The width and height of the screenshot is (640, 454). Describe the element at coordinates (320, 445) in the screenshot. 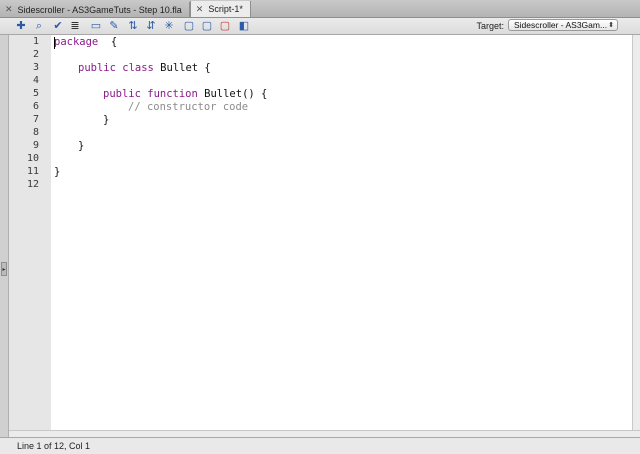

I see `status-bar: Line 1 of 12, Col 1` at that location.